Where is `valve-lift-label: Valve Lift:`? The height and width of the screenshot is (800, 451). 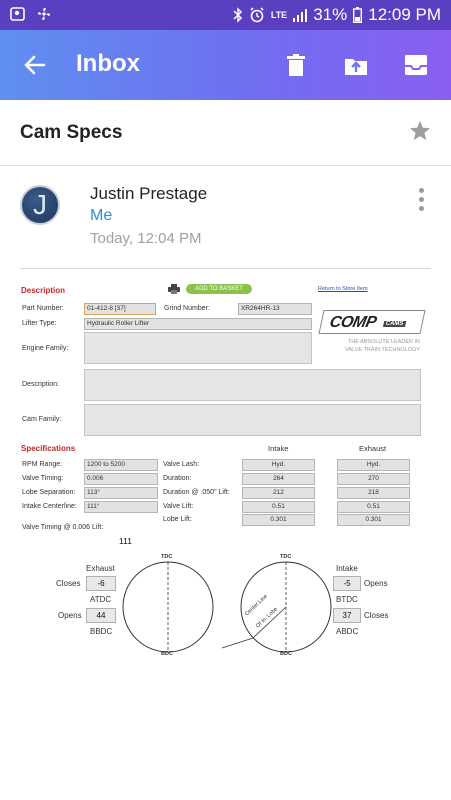
valve-lift-label: Valve Lift: is located at coordinates (178, 506).